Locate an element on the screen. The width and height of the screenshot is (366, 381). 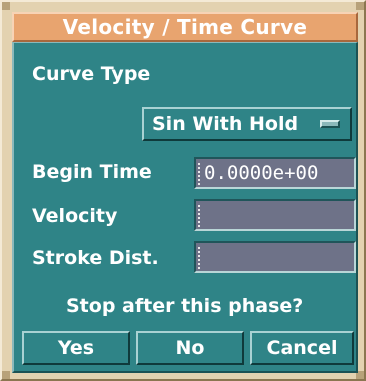
no-button: No is located at coordinates (190, 348).